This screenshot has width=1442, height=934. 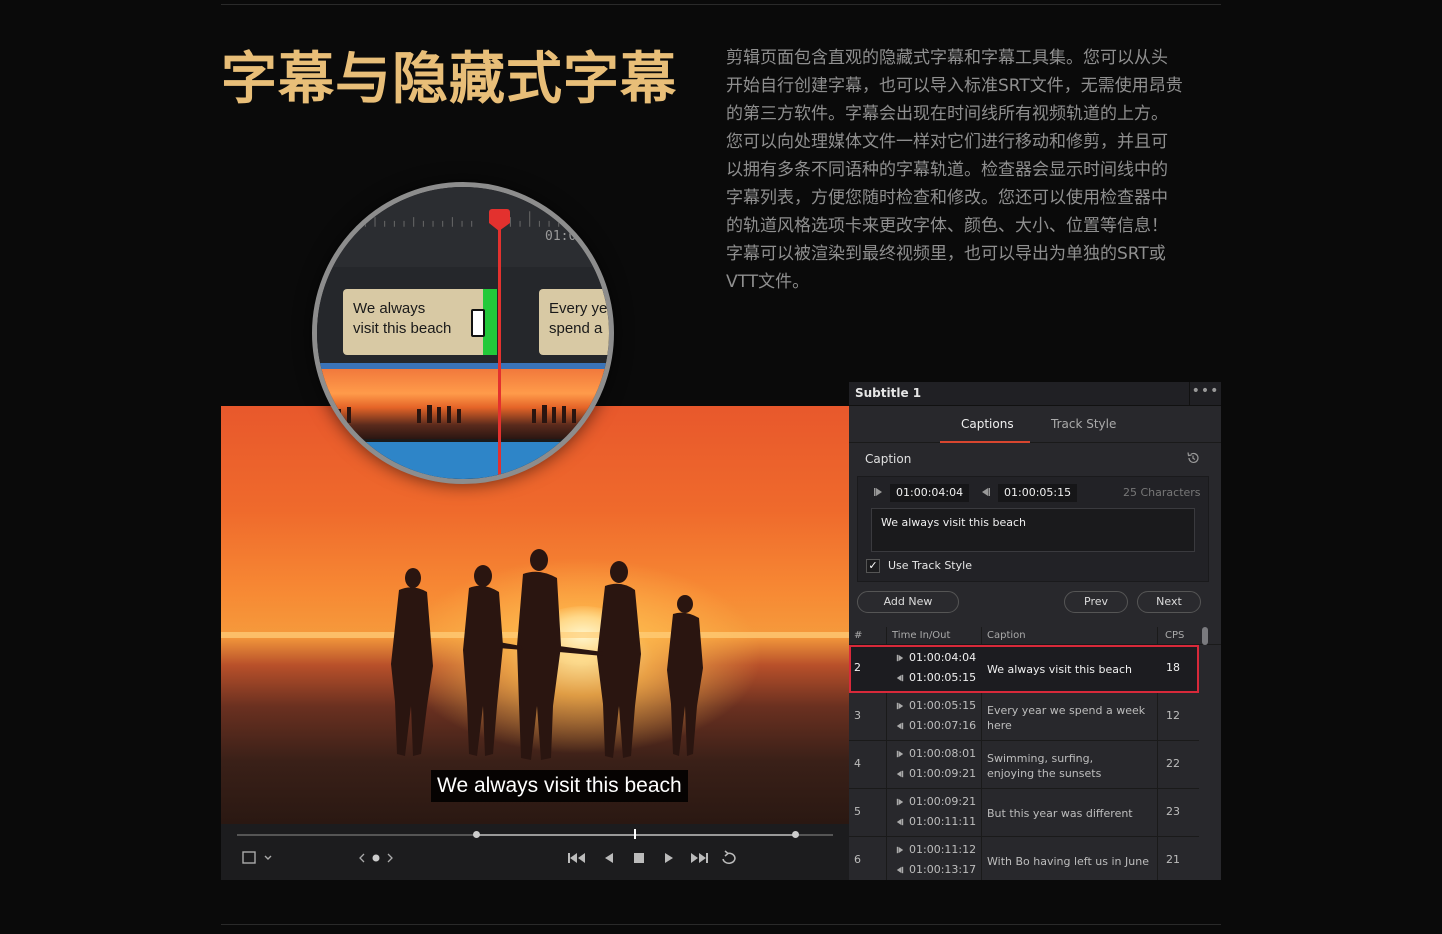 I want to click on description-line: 您可以向处理媒体文件一样对它们进行移动和修剪，并且可, so click(x=947, y=142).